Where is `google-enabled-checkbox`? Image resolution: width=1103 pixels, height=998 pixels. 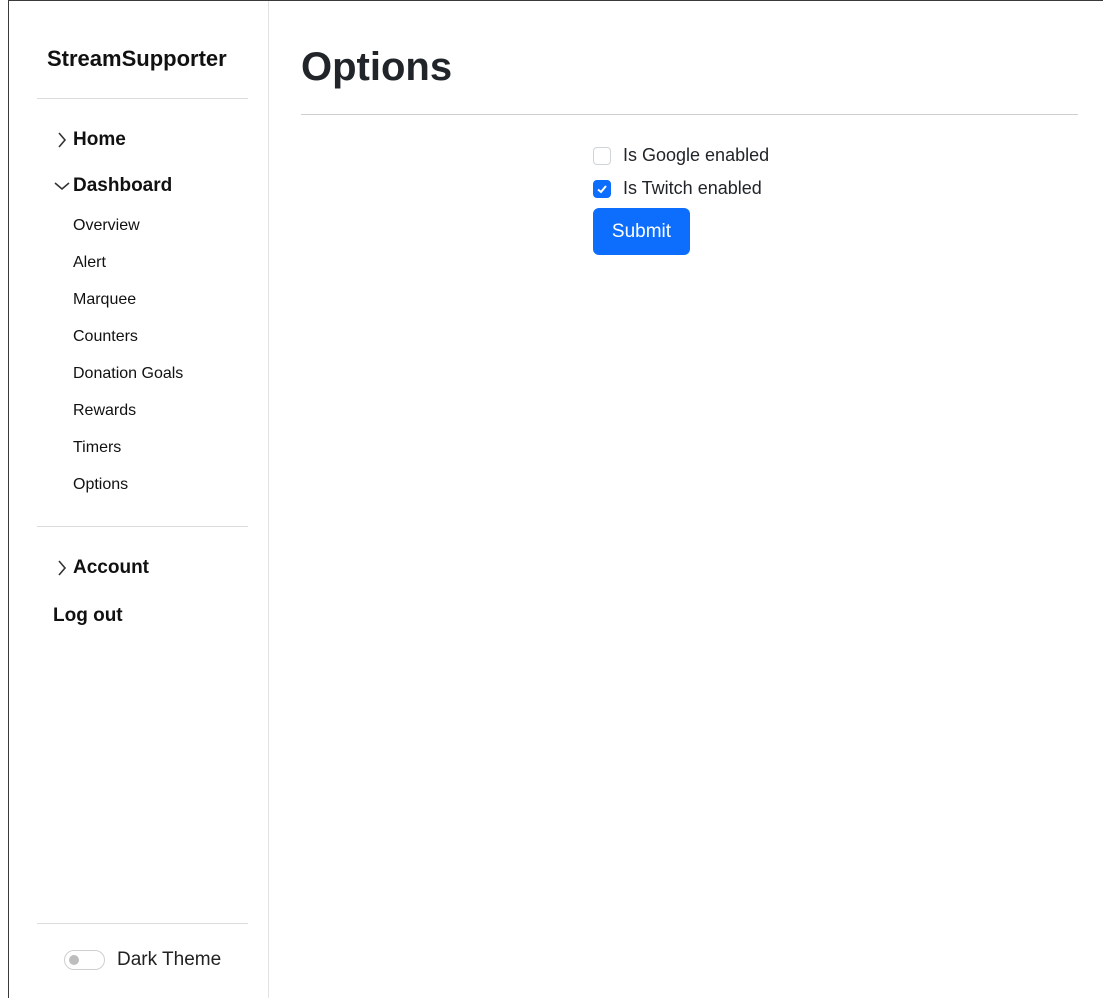
google-enabled-checkbox is located at coordinates (602, 155).